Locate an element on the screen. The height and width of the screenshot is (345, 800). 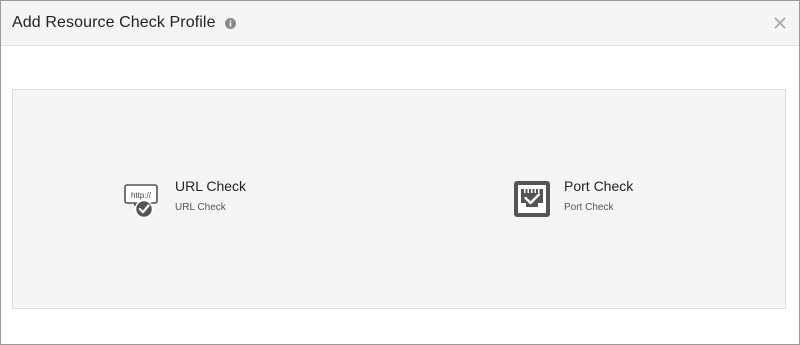
dialog-title: Add Resource Check Profile is located at coordinates (114, 22).